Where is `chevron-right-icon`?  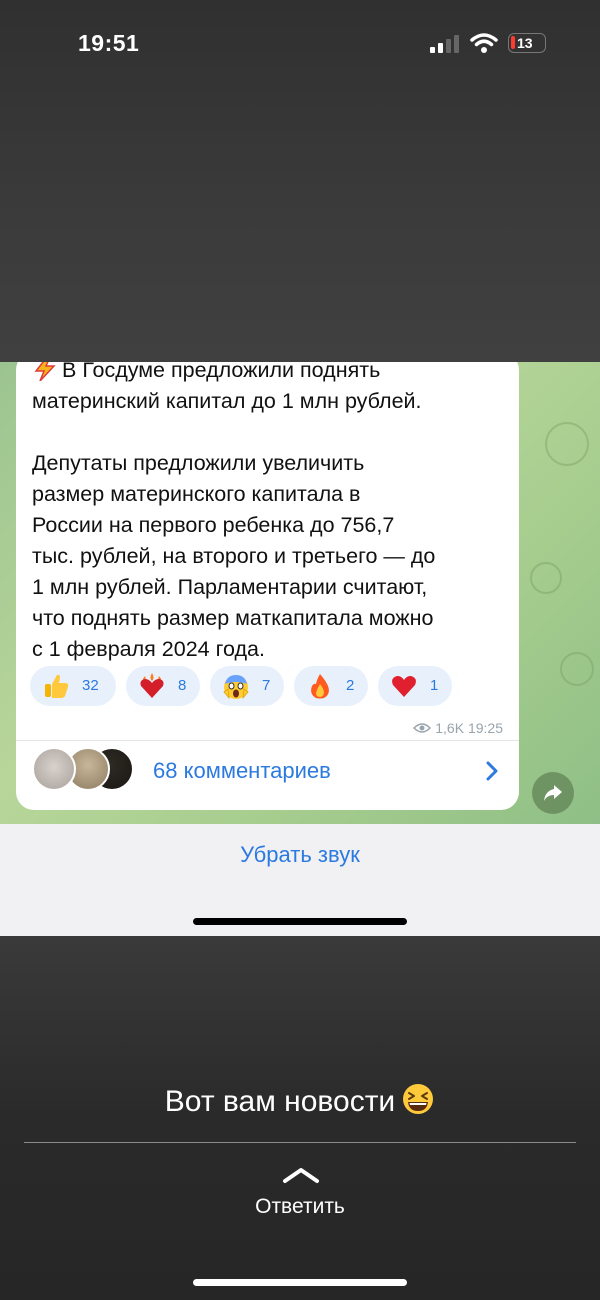 chevron-right-icon is located at coordinates (492, 771).